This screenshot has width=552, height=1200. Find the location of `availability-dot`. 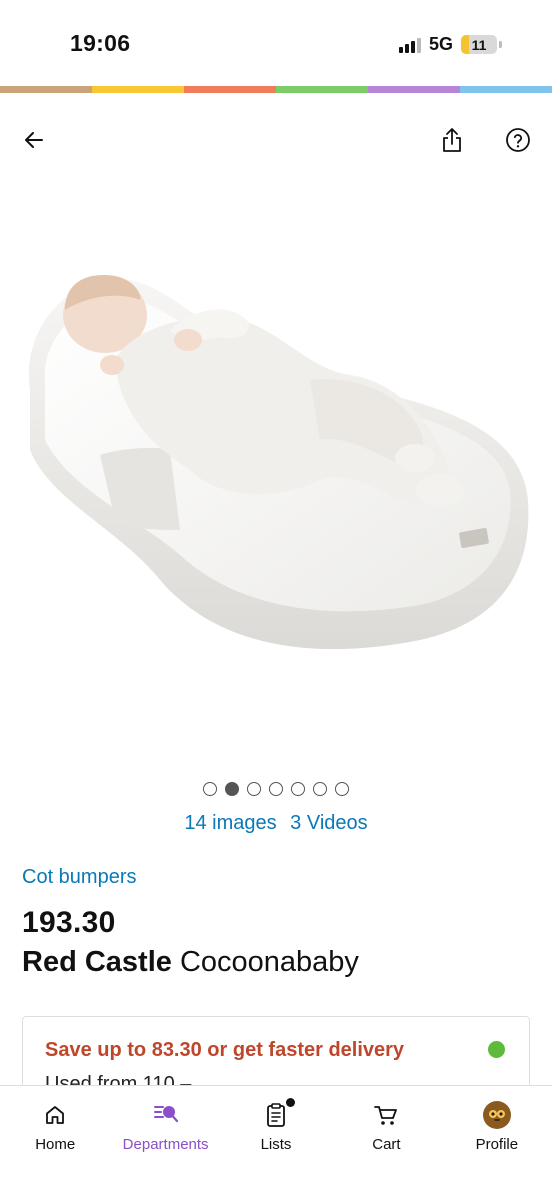

availability-dot is located at coordinates (496, 1049).